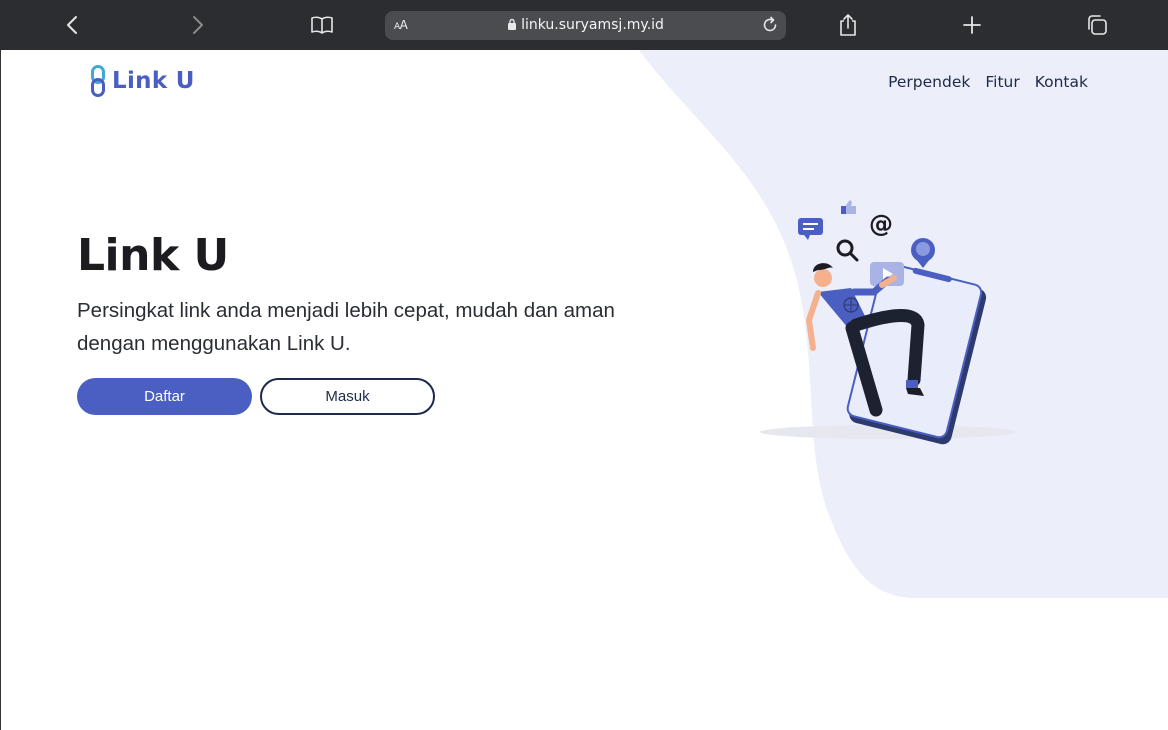 The image size is (1168, 730). I want to click on browser-toolbar: AA linku.suryamsj.my.id, so click(584, 25).